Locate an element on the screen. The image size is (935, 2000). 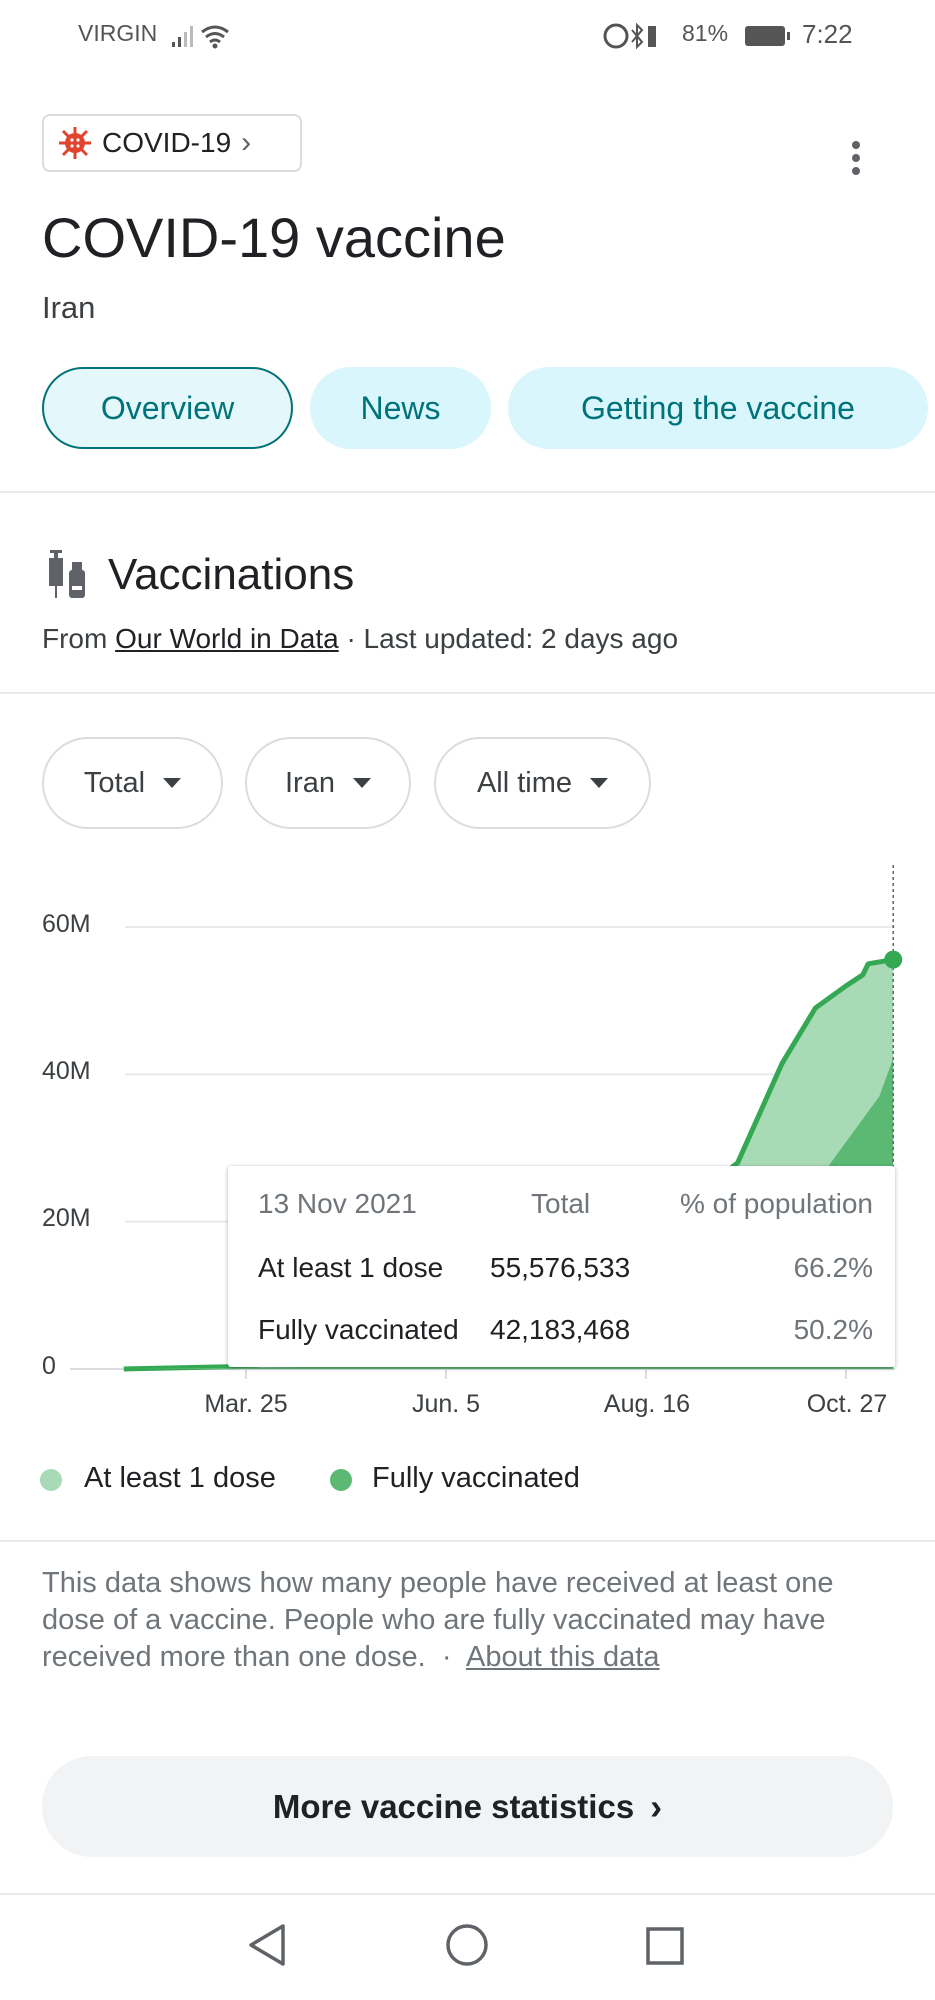
y-tick-label: 60M is located at coordinates (66, 924).